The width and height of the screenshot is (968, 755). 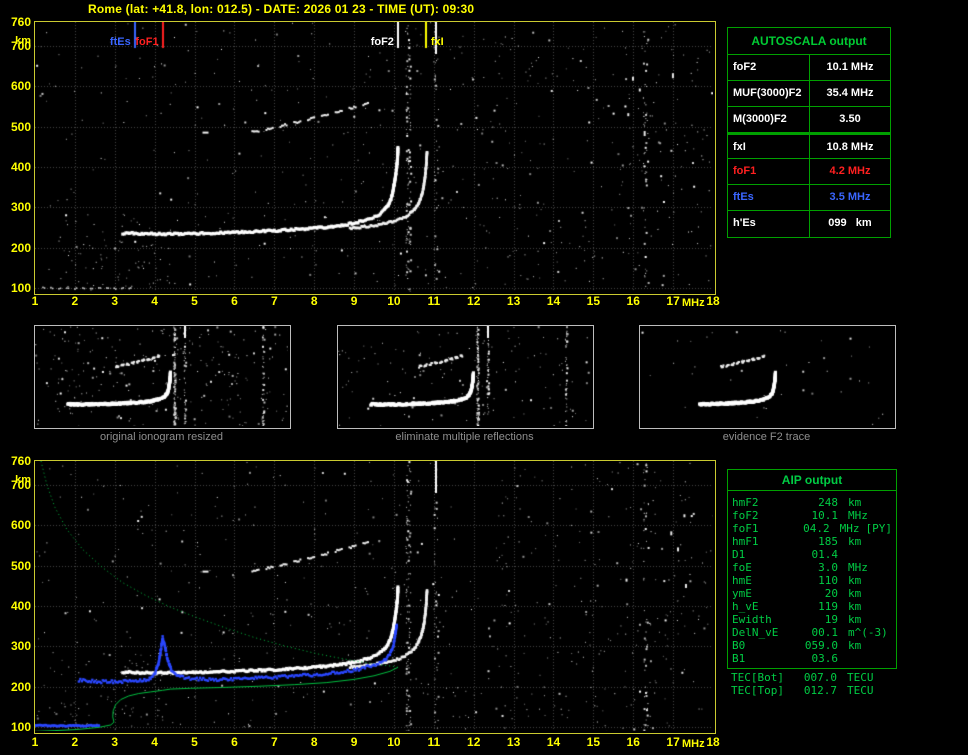 I want to click on autoscala-parameter-label: M(3000)F2, so click(x=769, y=119).